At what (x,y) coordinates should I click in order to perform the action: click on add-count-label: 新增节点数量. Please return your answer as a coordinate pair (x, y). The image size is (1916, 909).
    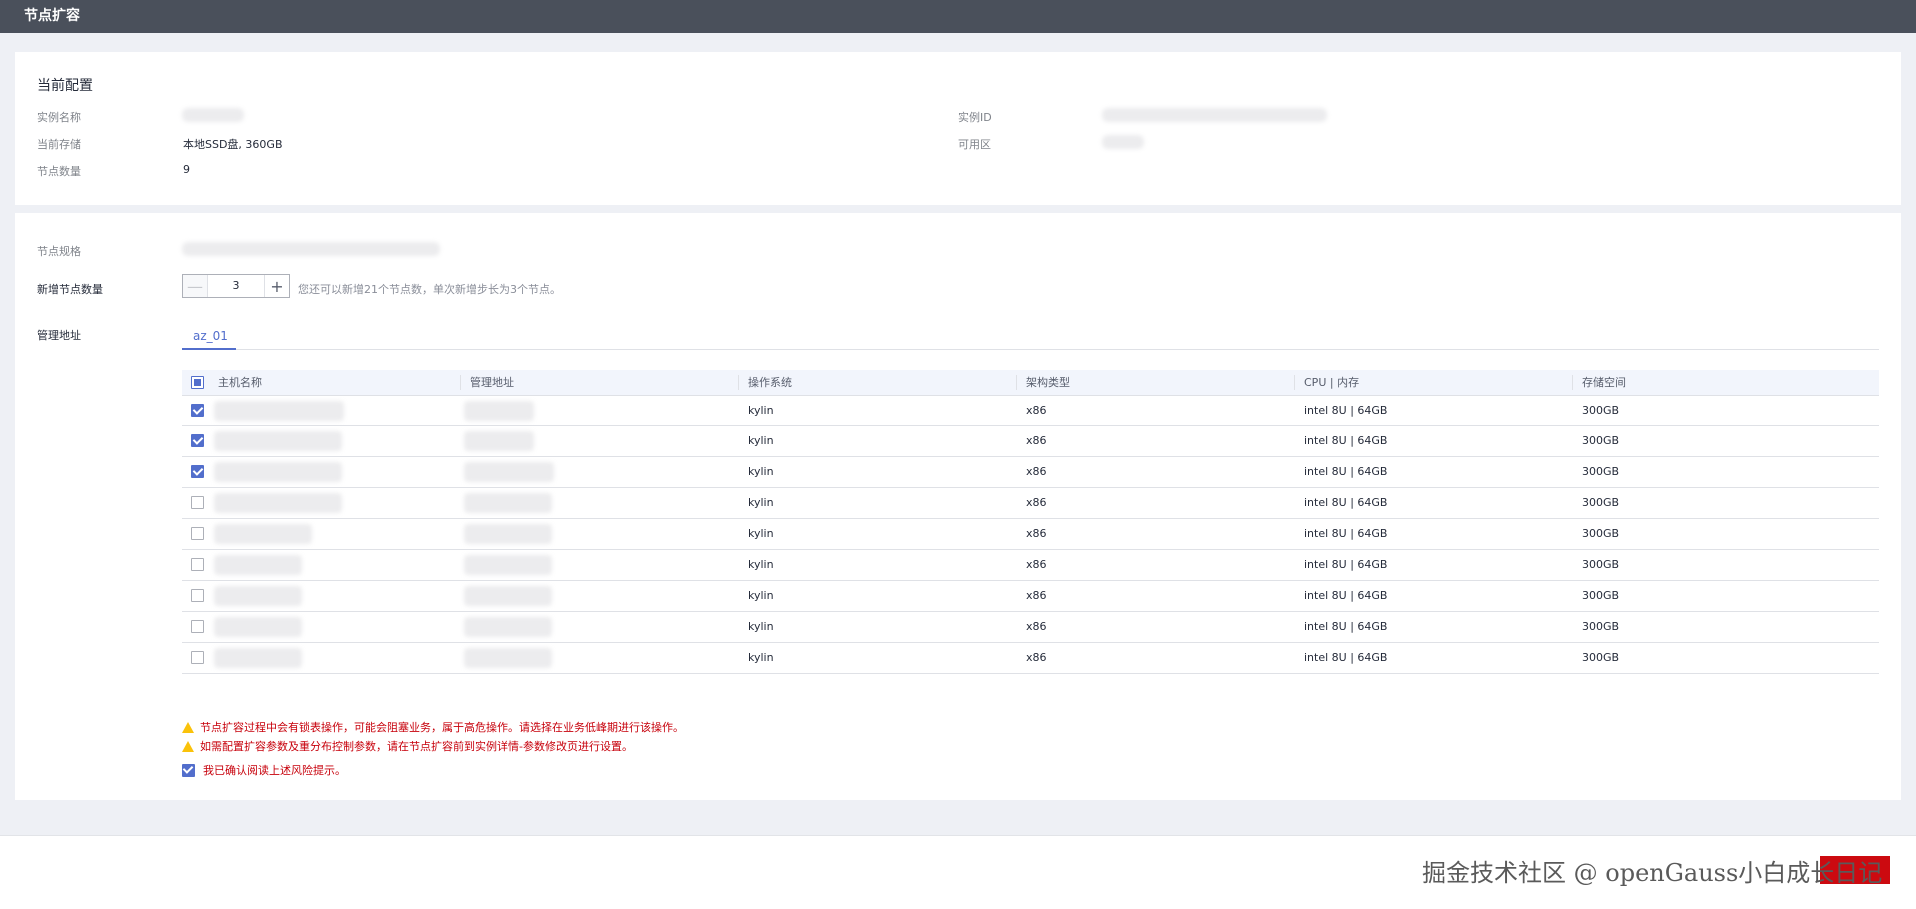
    Looking at the image, I should click on (70, 289).